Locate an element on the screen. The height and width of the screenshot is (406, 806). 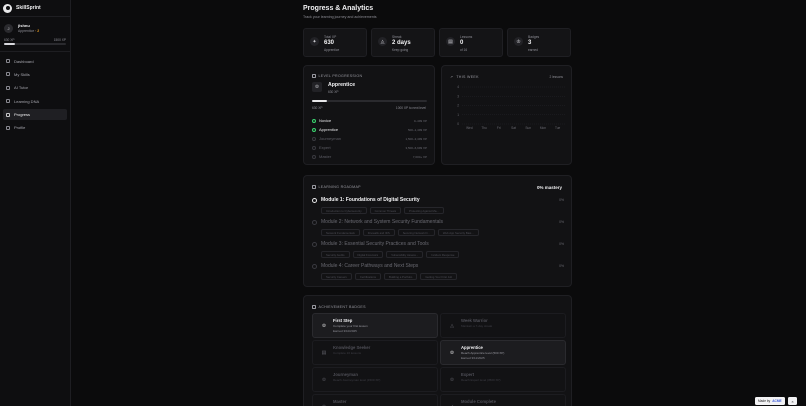
x-tick-label: Mon is located at coordinates (543, 128).